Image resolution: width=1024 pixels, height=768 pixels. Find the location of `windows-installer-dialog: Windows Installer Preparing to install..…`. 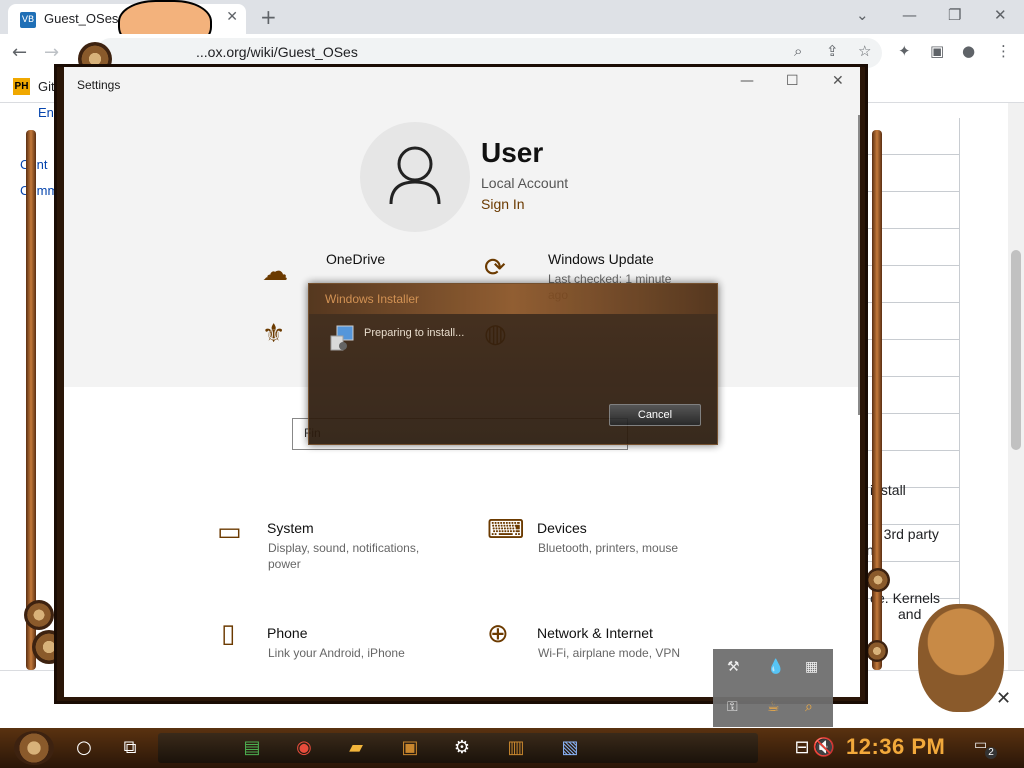

windows-installer-dialog: Windows Installer Preparing to install..… is located at coordinates (513, 364).